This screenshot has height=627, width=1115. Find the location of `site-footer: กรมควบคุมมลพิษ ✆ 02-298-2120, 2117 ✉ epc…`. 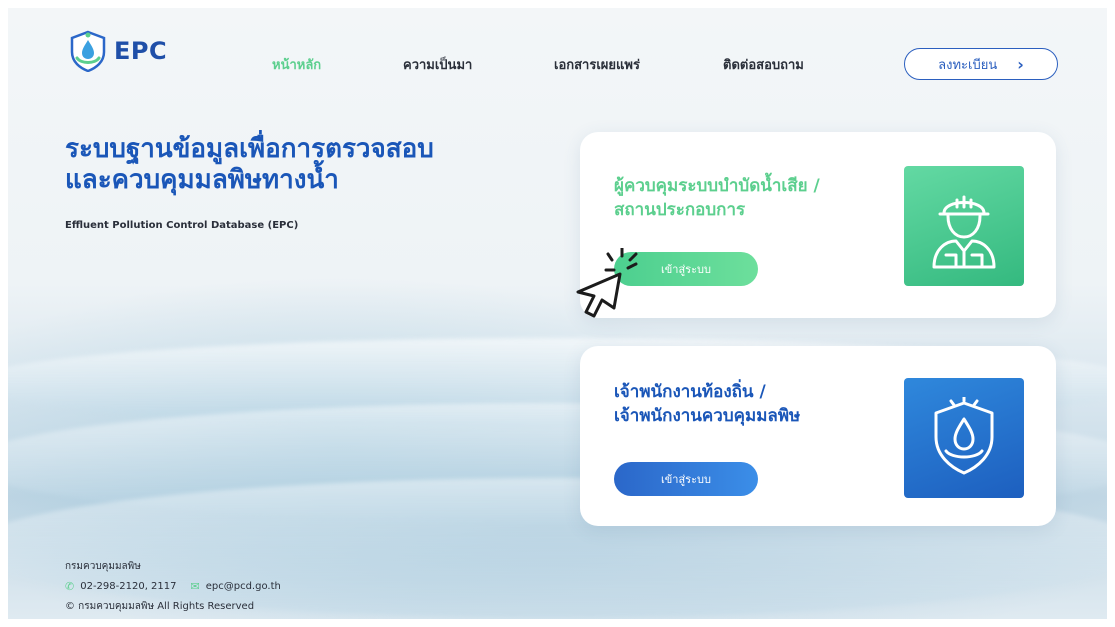

site-footer: กรมควบคุมมลพิษ ✆ 02-298-2120, 2117 ✉ epc… is located at coordinates (173, 586).